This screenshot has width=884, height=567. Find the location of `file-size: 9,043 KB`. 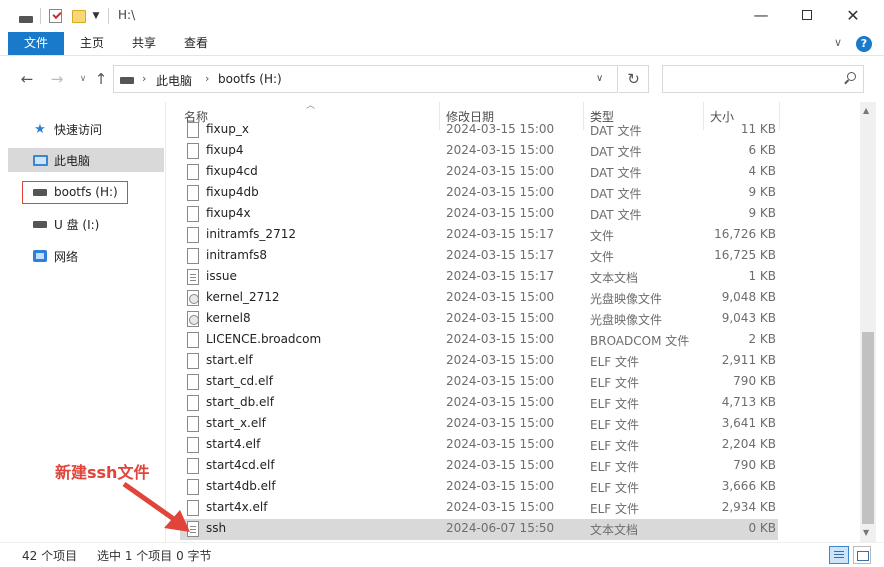

file-size: 9,043 KB is located at coordinates (748, 318).